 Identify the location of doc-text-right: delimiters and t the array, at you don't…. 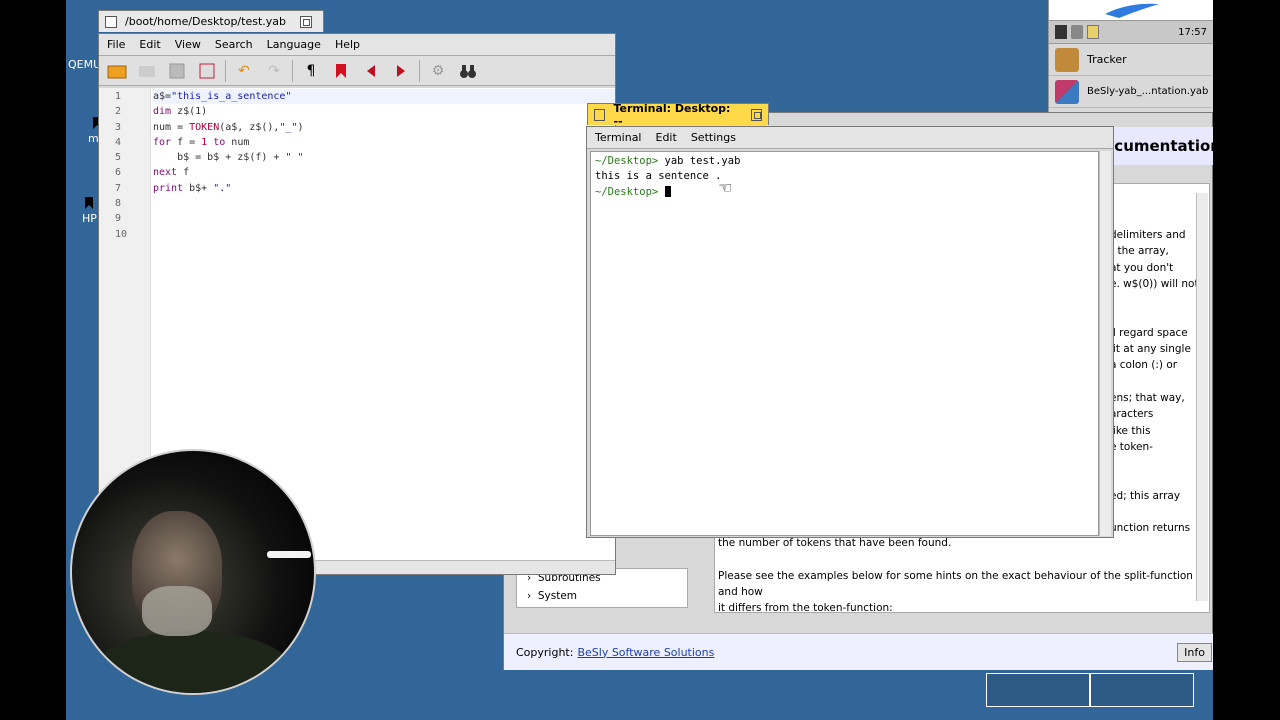
(1160, 382).